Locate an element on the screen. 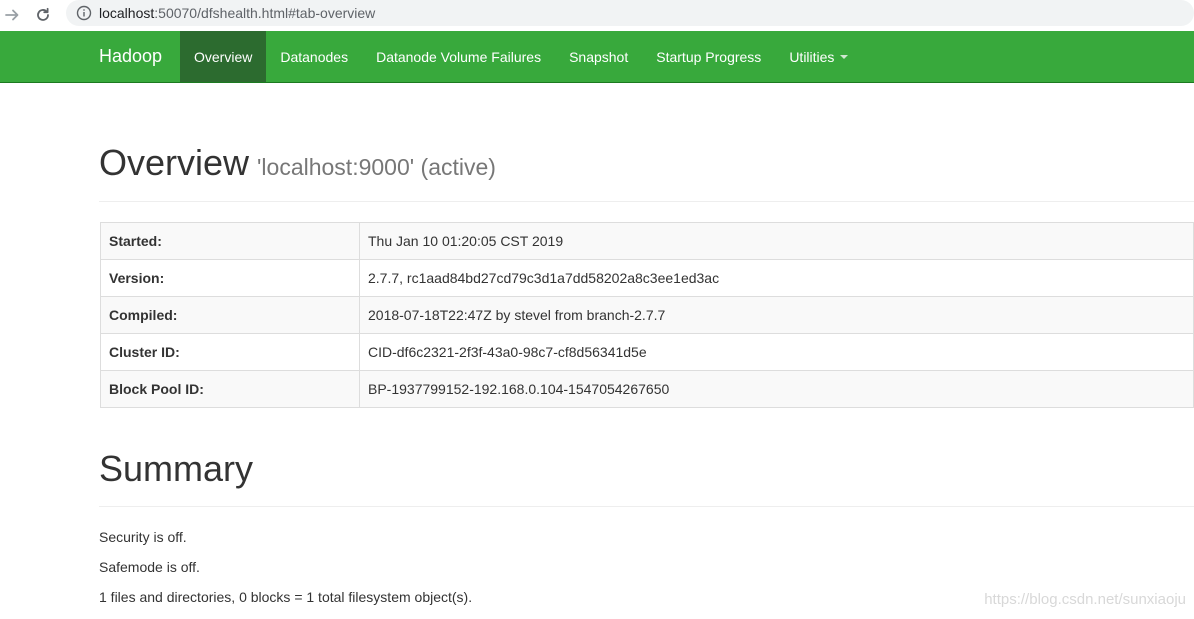 Image resolution: width=1194 pixels, height=619 pixels. caret-down-icon is located at coordinates (844, 56).